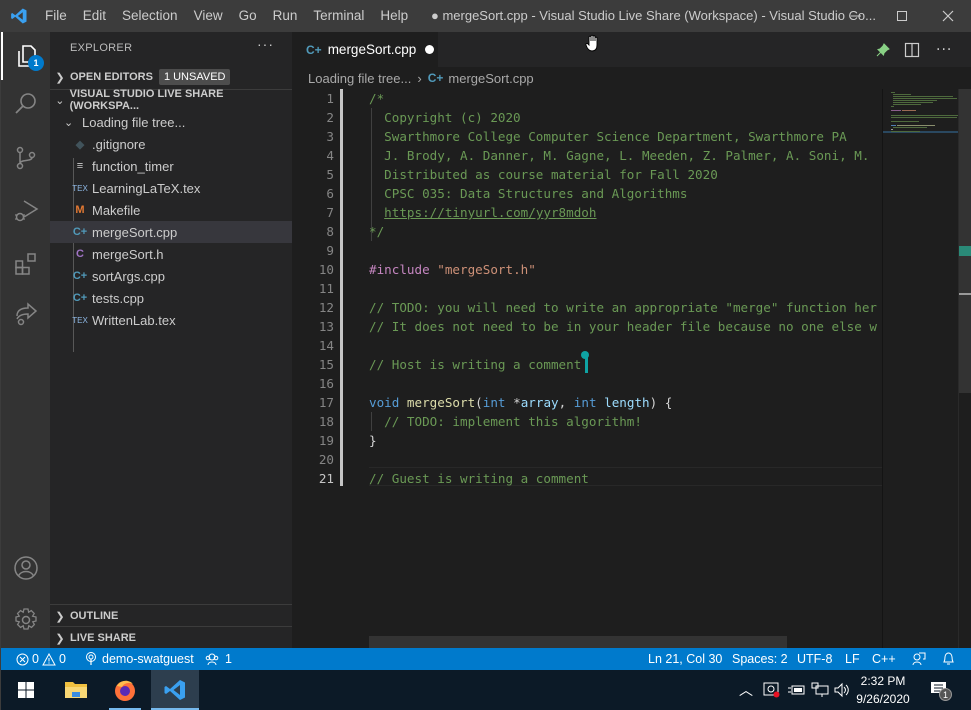 The width and height of the screenshot is (971, 710). I want to click on line-number: 1, so click(330, 98).